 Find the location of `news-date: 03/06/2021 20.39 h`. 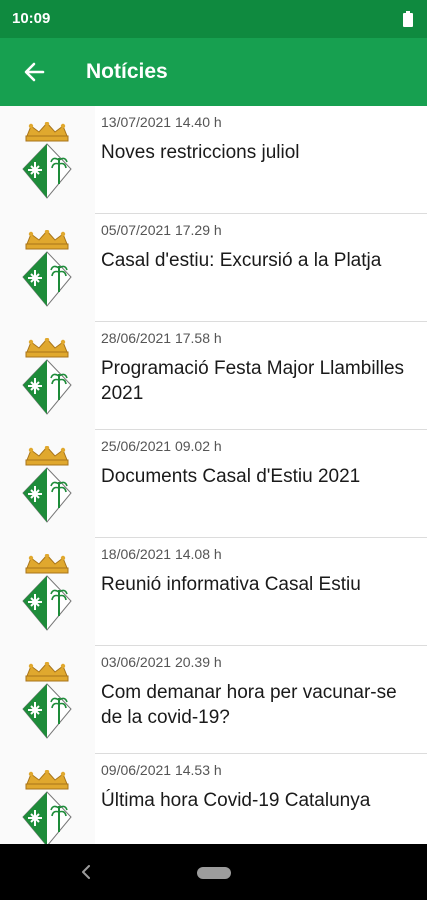

news-date: 03/06/2021 20.39 h is located at coordinates (161, 662).